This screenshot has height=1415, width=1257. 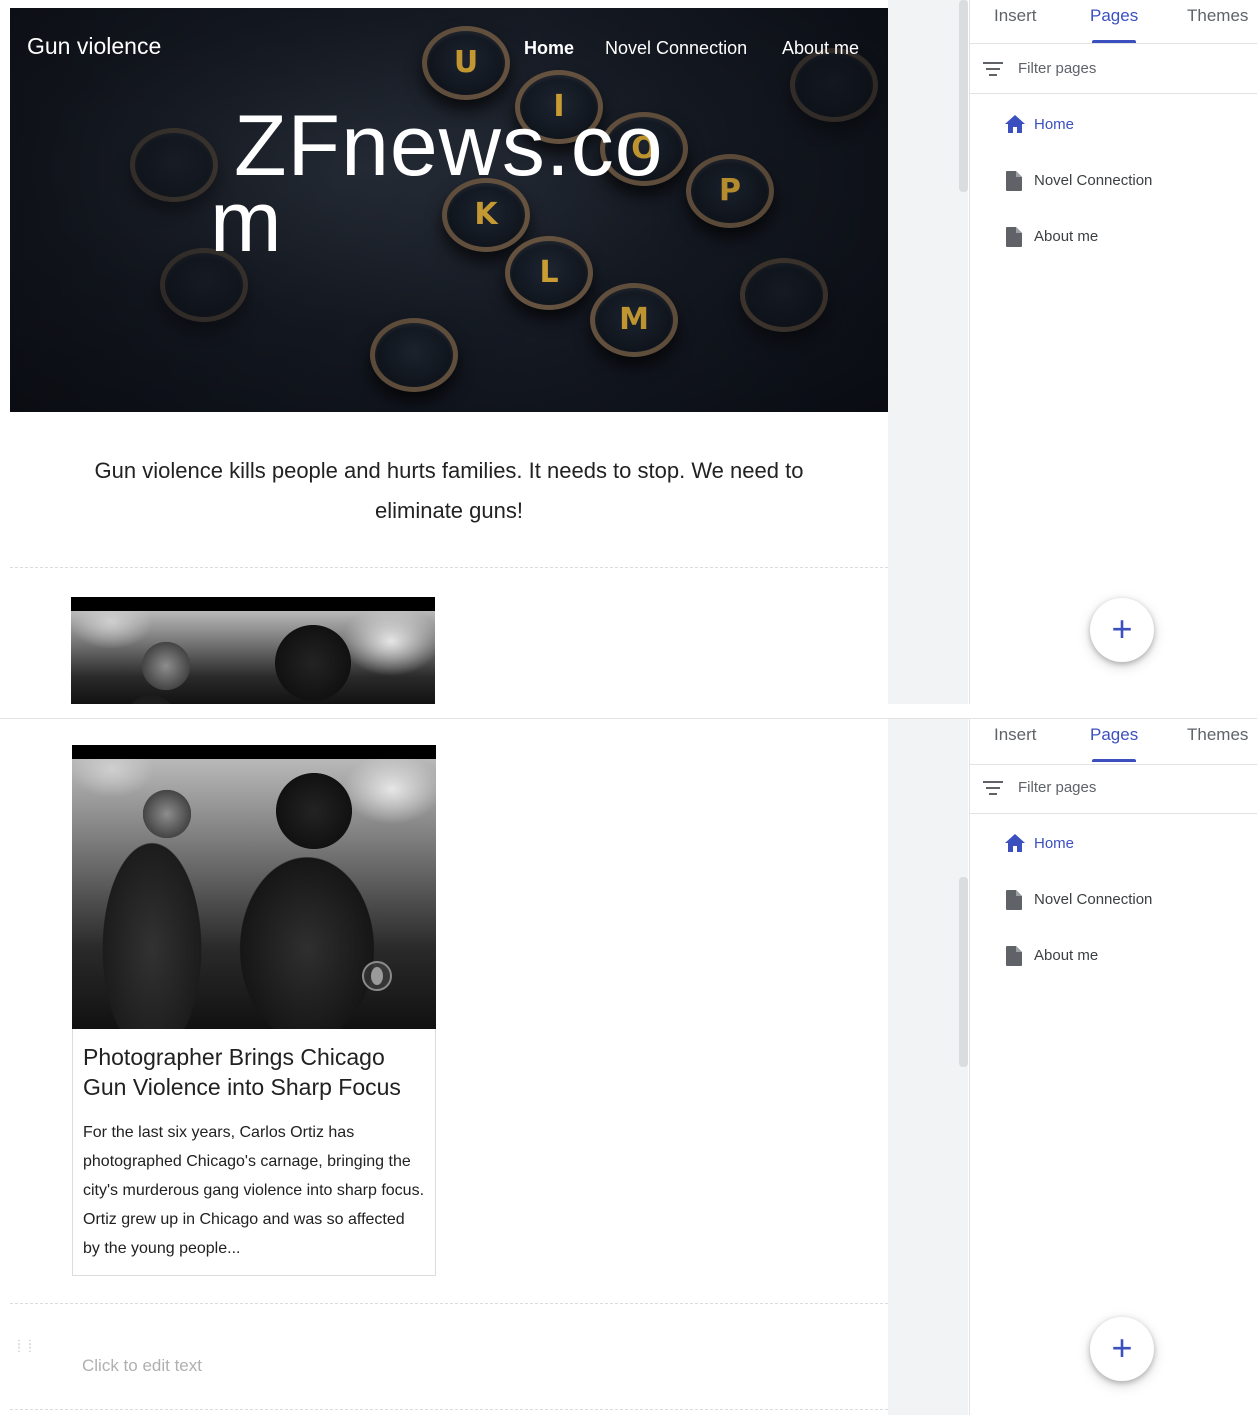 I want to click on nav-home: Home, so click(x=549, y=48).